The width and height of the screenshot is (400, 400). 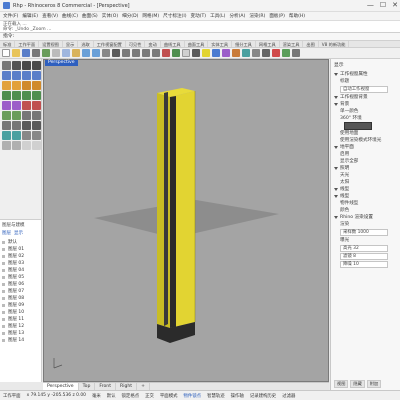 What do you see at coordinates (365, 203) in the screenshot?
I see `linetype-option: 物件线型` at bounding box center [365, 203].